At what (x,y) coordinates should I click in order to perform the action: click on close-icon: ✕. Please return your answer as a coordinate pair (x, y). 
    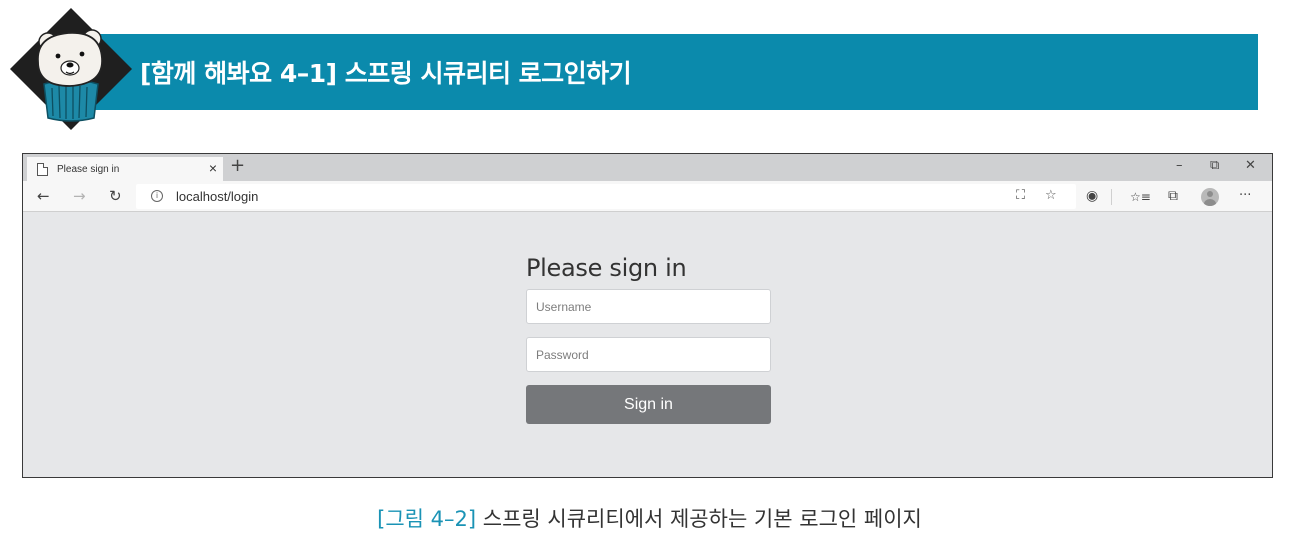
    Looking at the image, I should click on (1250, 166).